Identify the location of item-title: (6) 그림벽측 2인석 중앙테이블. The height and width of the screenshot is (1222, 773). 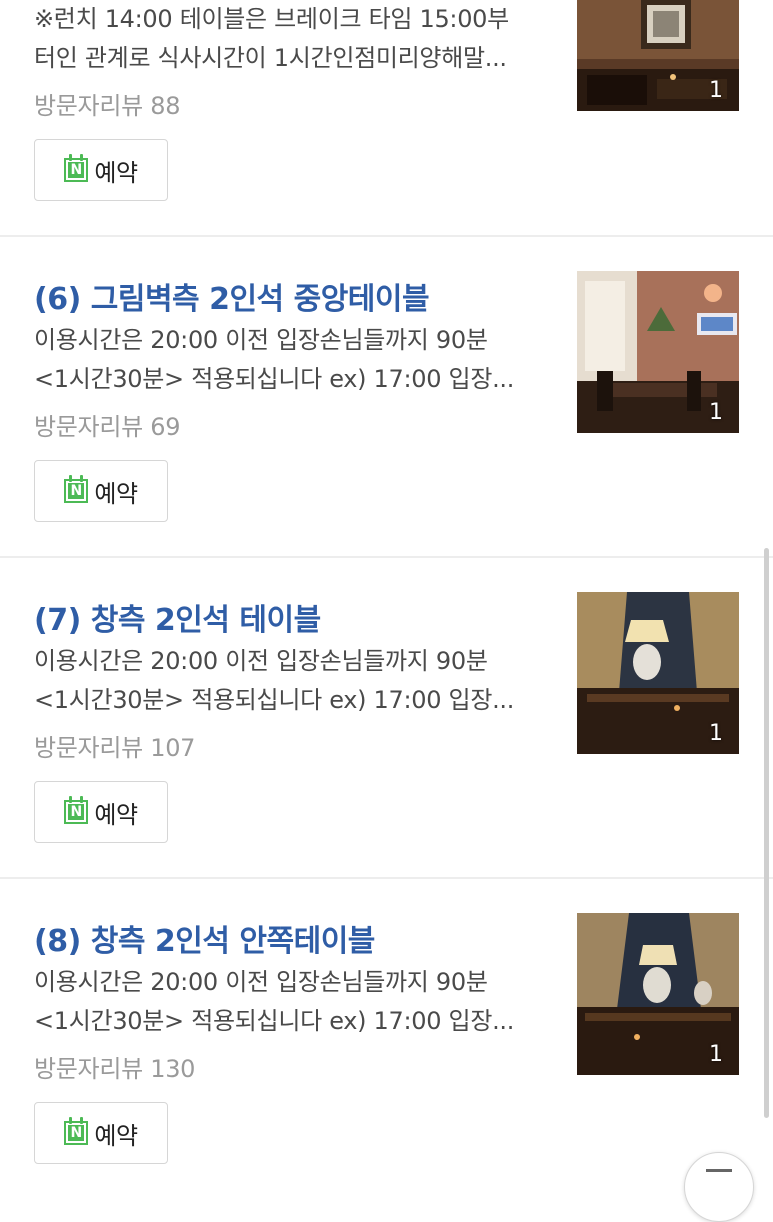
(232, 296).